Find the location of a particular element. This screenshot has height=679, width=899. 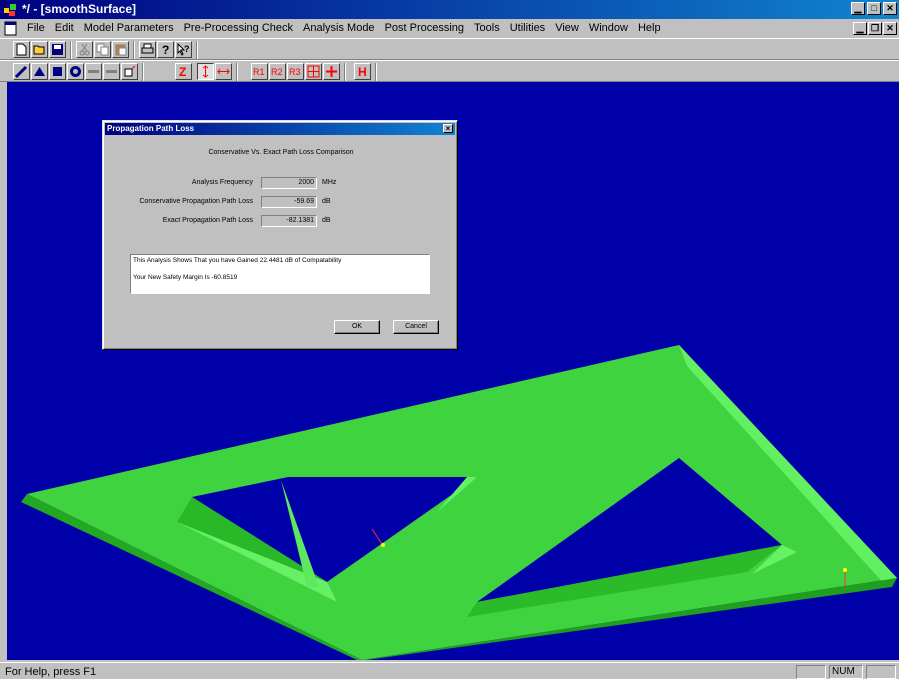

wire-tool-button is located at coordinates (111, 71).